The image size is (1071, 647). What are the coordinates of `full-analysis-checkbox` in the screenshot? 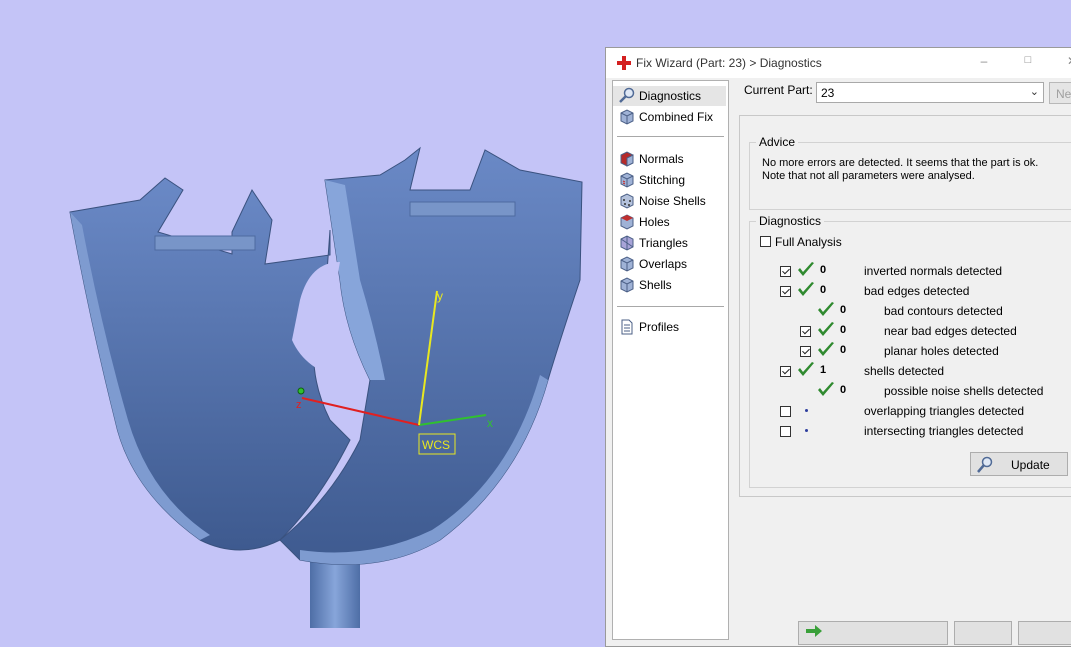 It's located at (765, 241).